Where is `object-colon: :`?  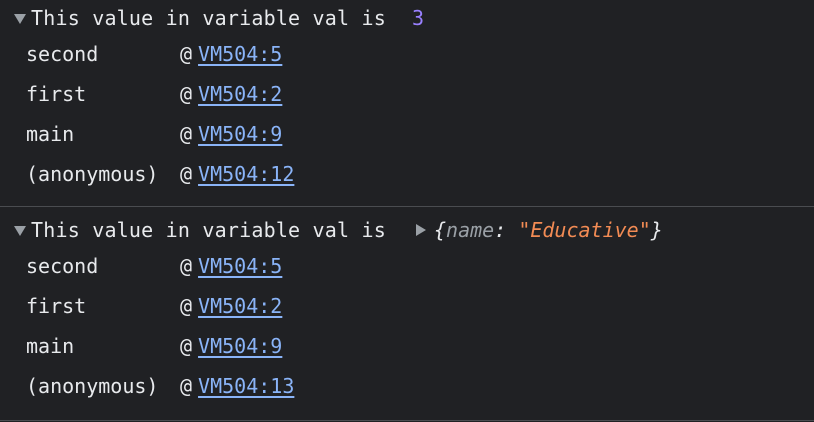
object-colon: : is located at coordinates (506, 230).